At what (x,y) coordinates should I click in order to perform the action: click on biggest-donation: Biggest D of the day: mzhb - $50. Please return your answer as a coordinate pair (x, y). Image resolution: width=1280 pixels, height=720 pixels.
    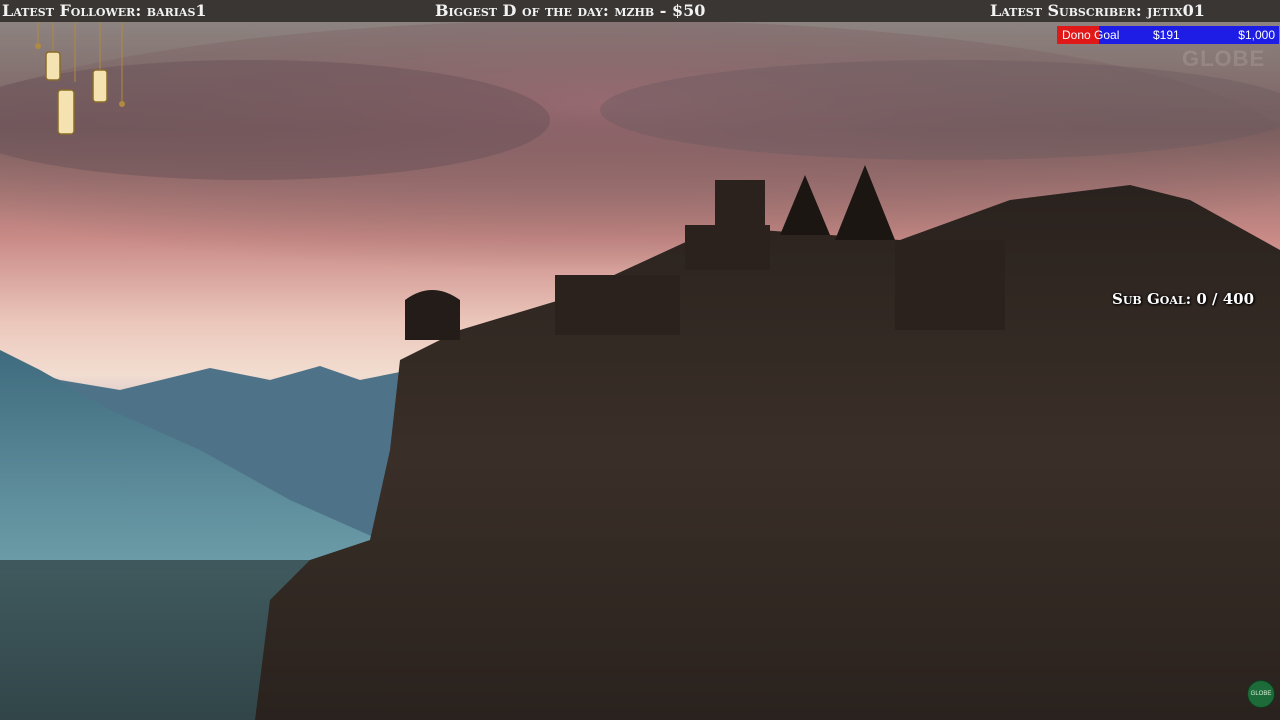
    Looking at the image, I should click on (570, 10).